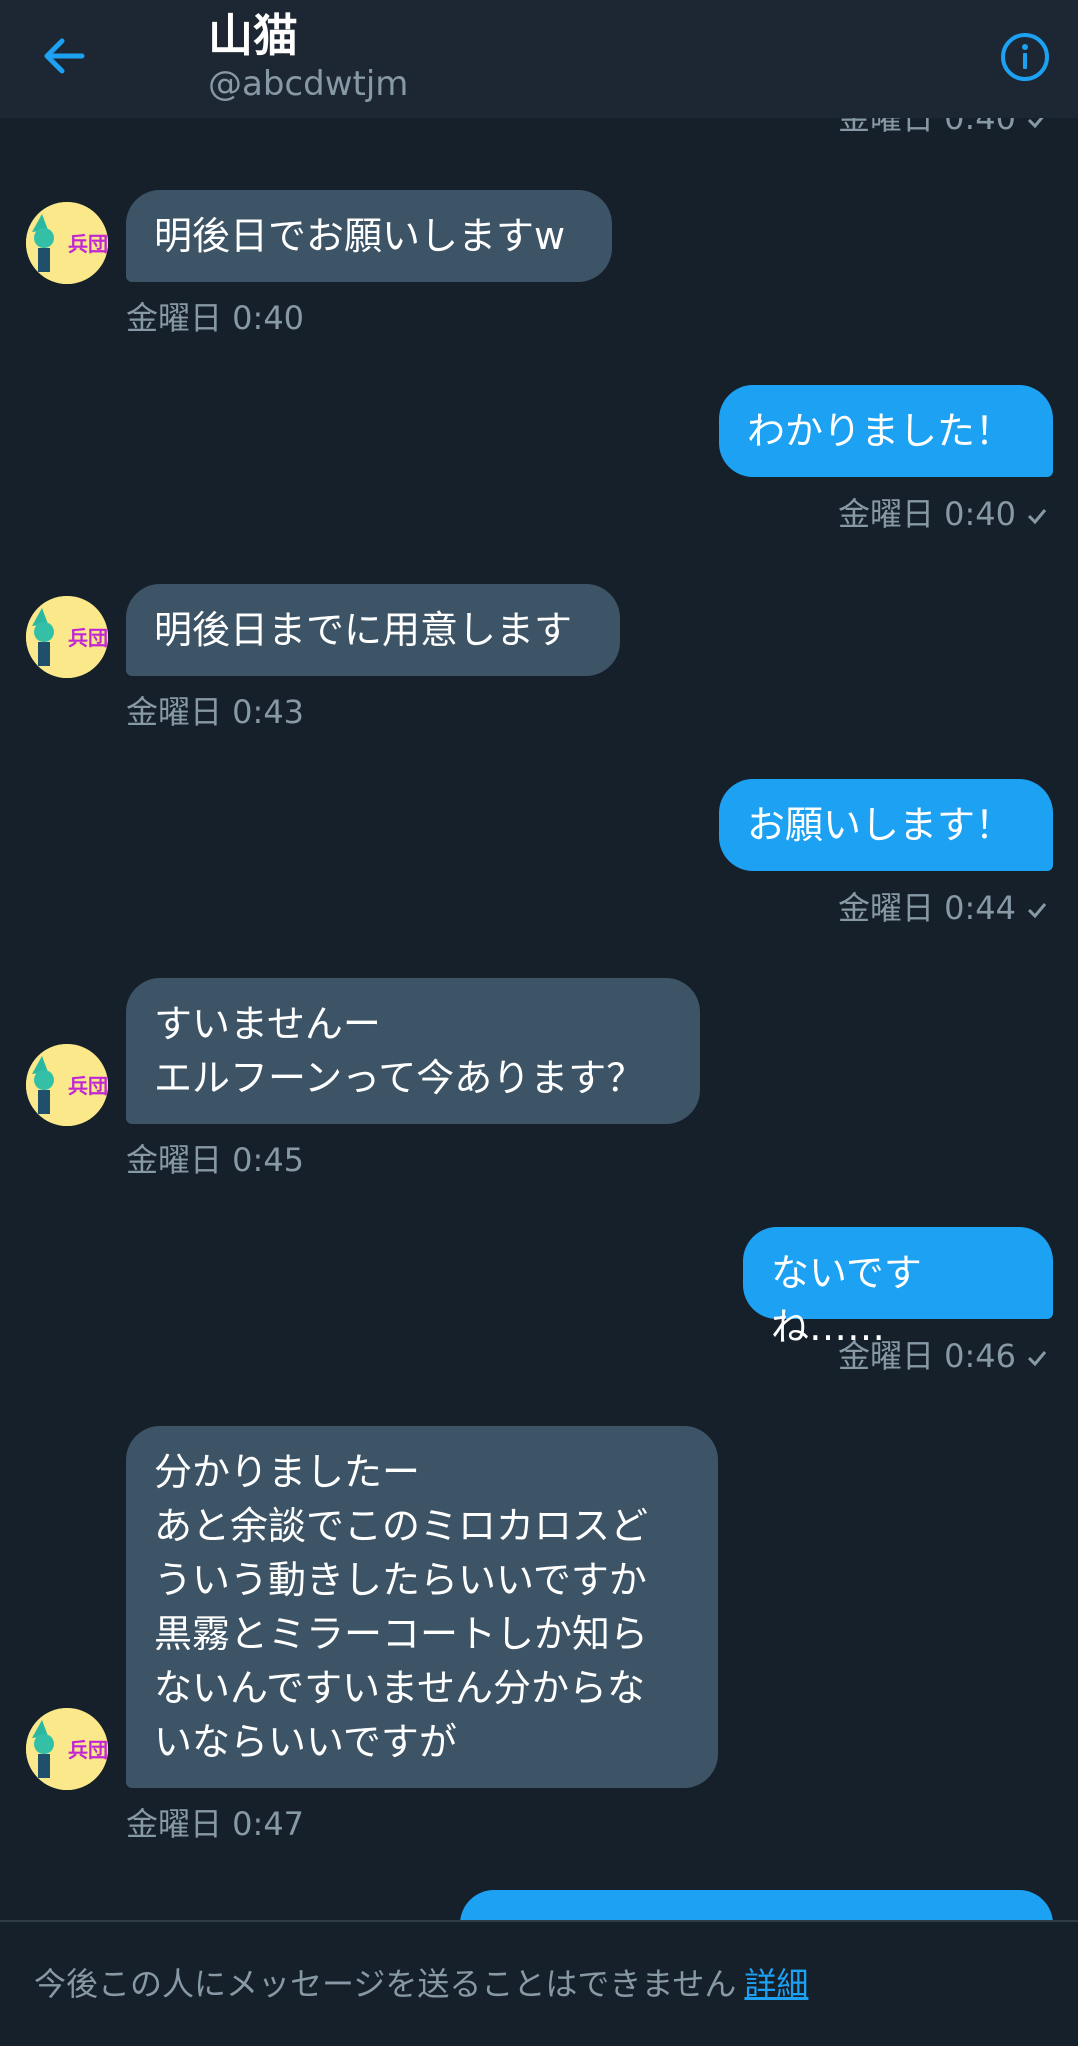 This screenshot has height=2046, width=1078. Describe the element at coordinates (369, 236) in the screenshot. I see `message-bubble-incoming: 明後日でお願いしますw` at that location.